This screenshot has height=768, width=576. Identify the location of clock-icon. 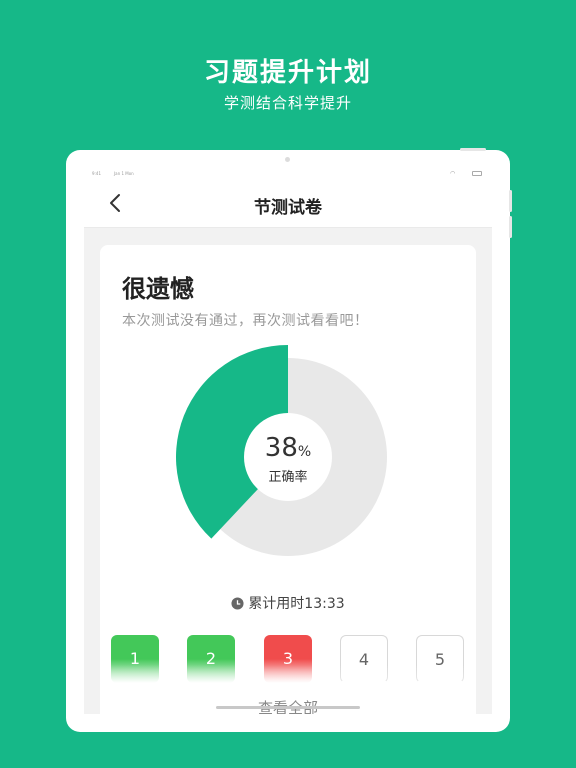
(237, 603).